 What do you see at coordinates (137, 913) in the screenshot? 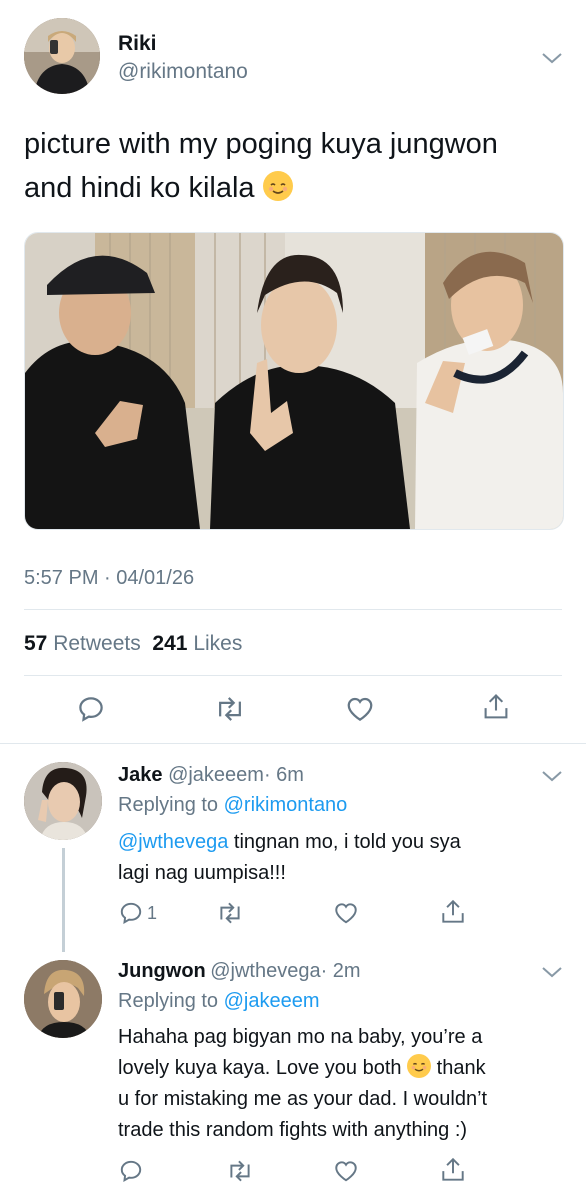
I see `reply-icon: 1` at bounding box center [137, 913].